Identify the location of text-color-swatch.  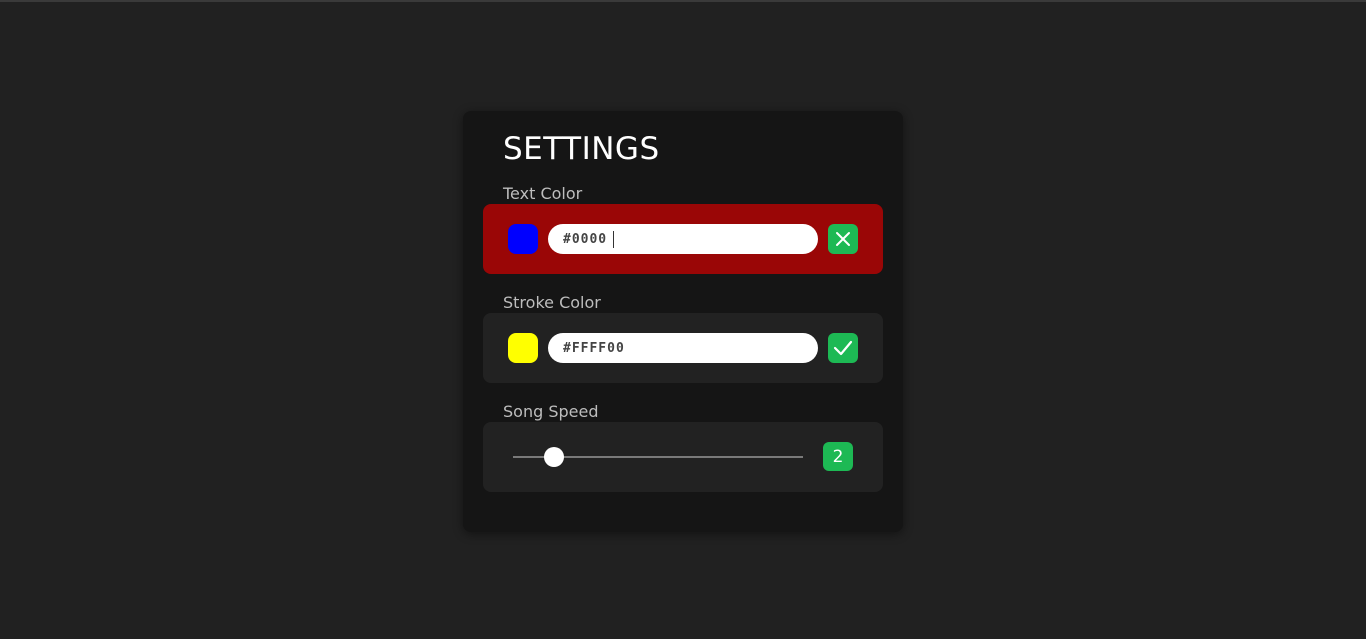
(523, 239).